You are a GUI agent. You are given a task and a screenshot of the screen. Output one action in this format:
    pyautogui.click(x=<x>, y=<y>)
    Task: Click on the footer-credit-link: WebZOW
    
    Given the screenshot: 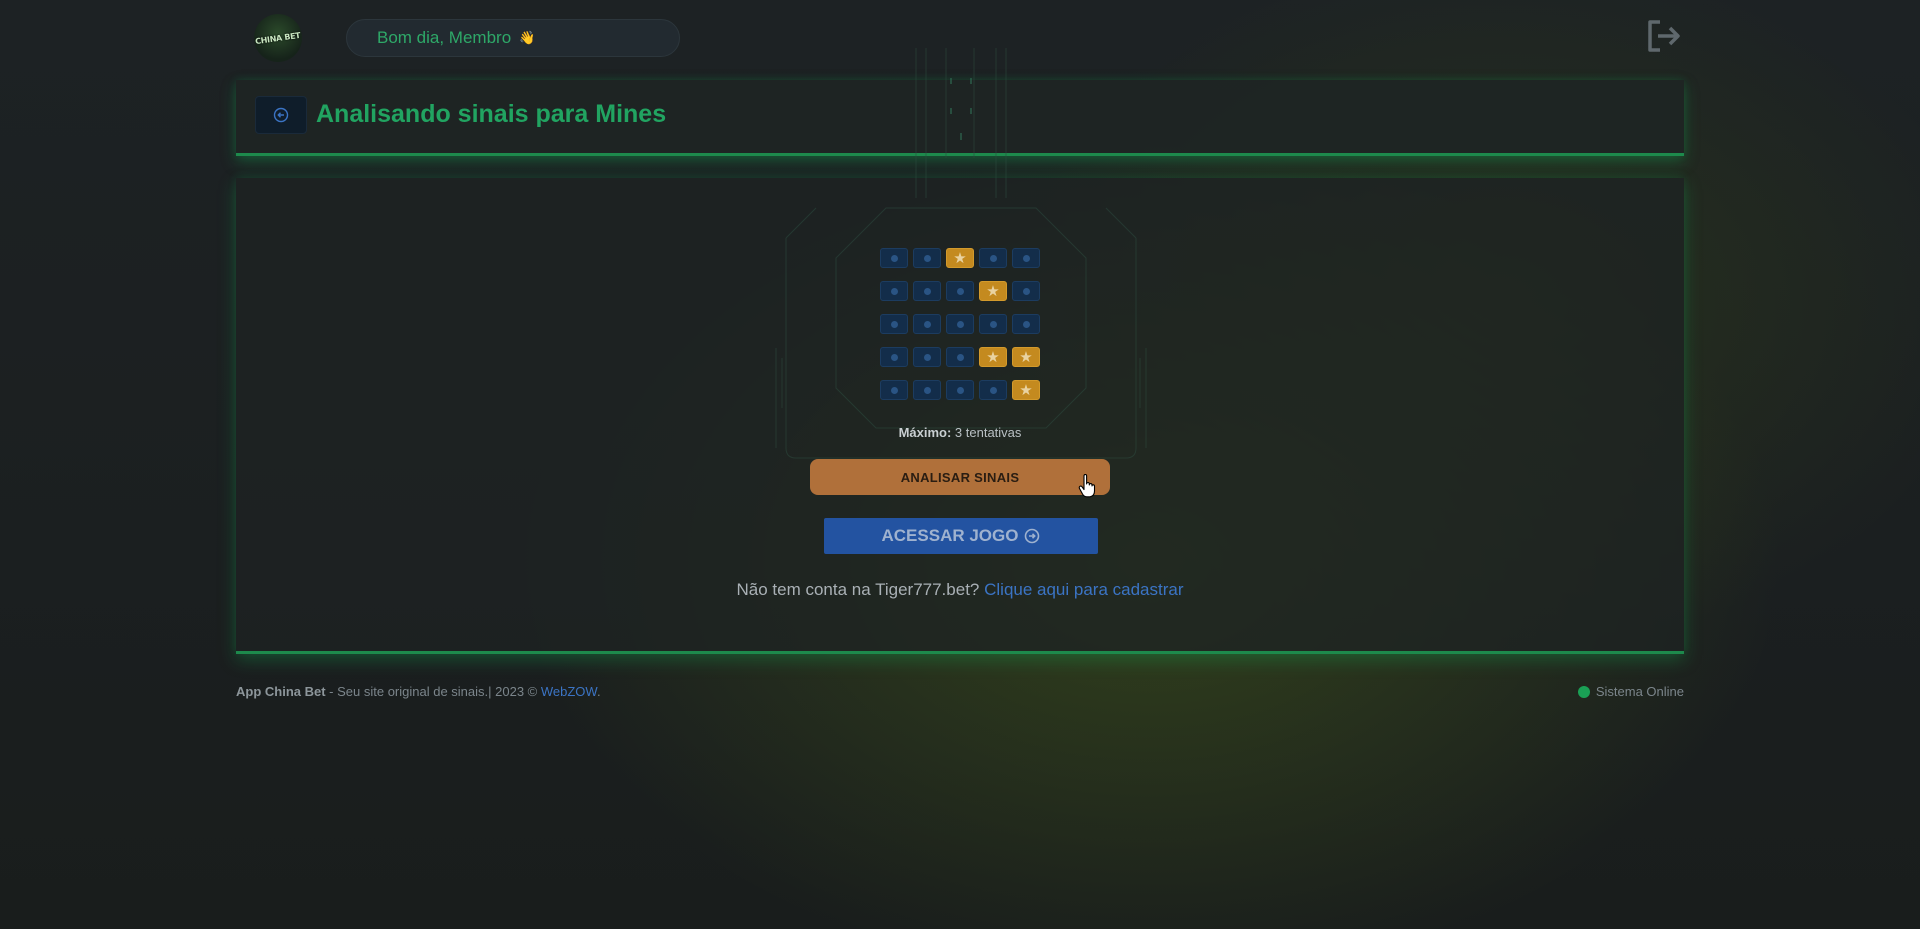 What is the action you would take?
    pyautogui.click(x=569, y=691)
    